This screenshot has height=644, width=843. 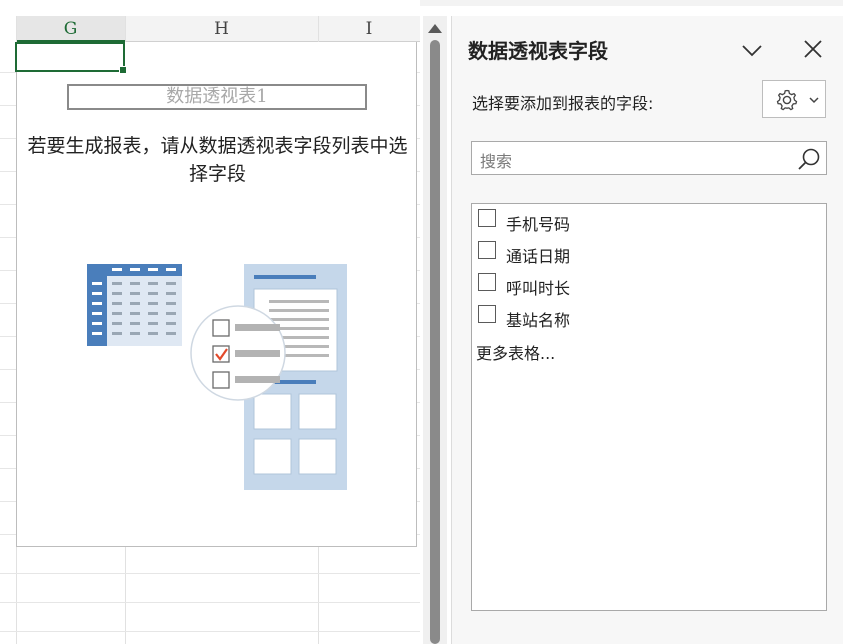 I want to click on field-label: 基站名称, so click(x=538, y=320).